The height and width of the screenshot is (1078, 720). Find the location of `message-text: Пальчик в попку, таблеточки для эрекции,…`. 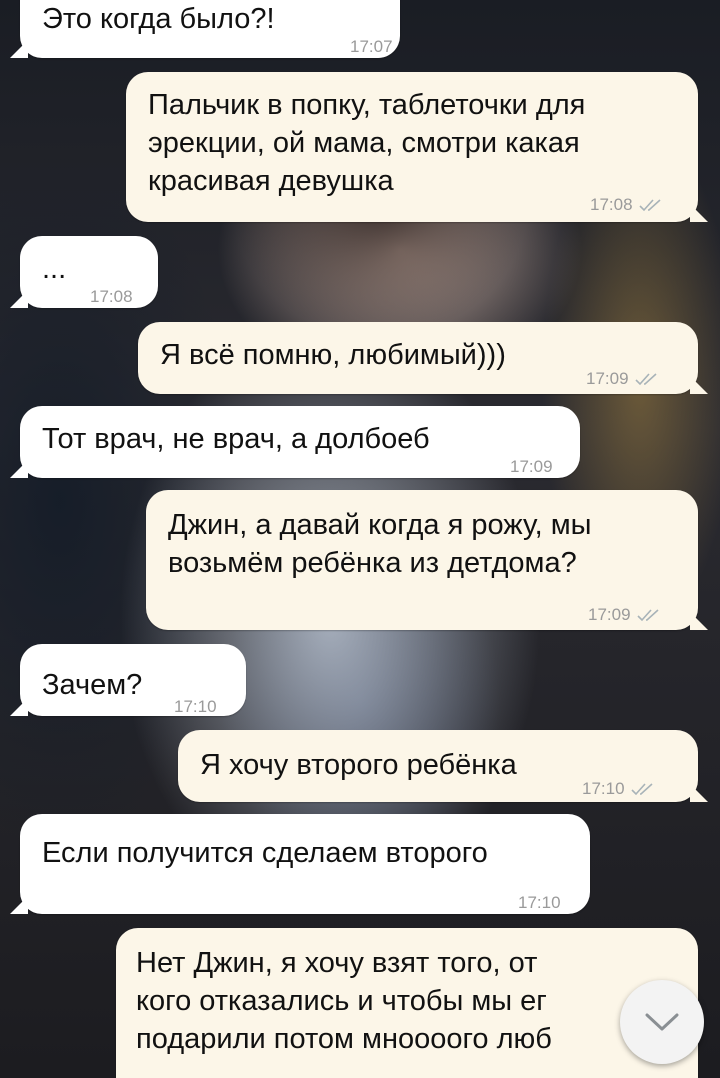

message-text: Пальчик в попку, таблеточки для эрекции,… is located at coordinates (367, 143).